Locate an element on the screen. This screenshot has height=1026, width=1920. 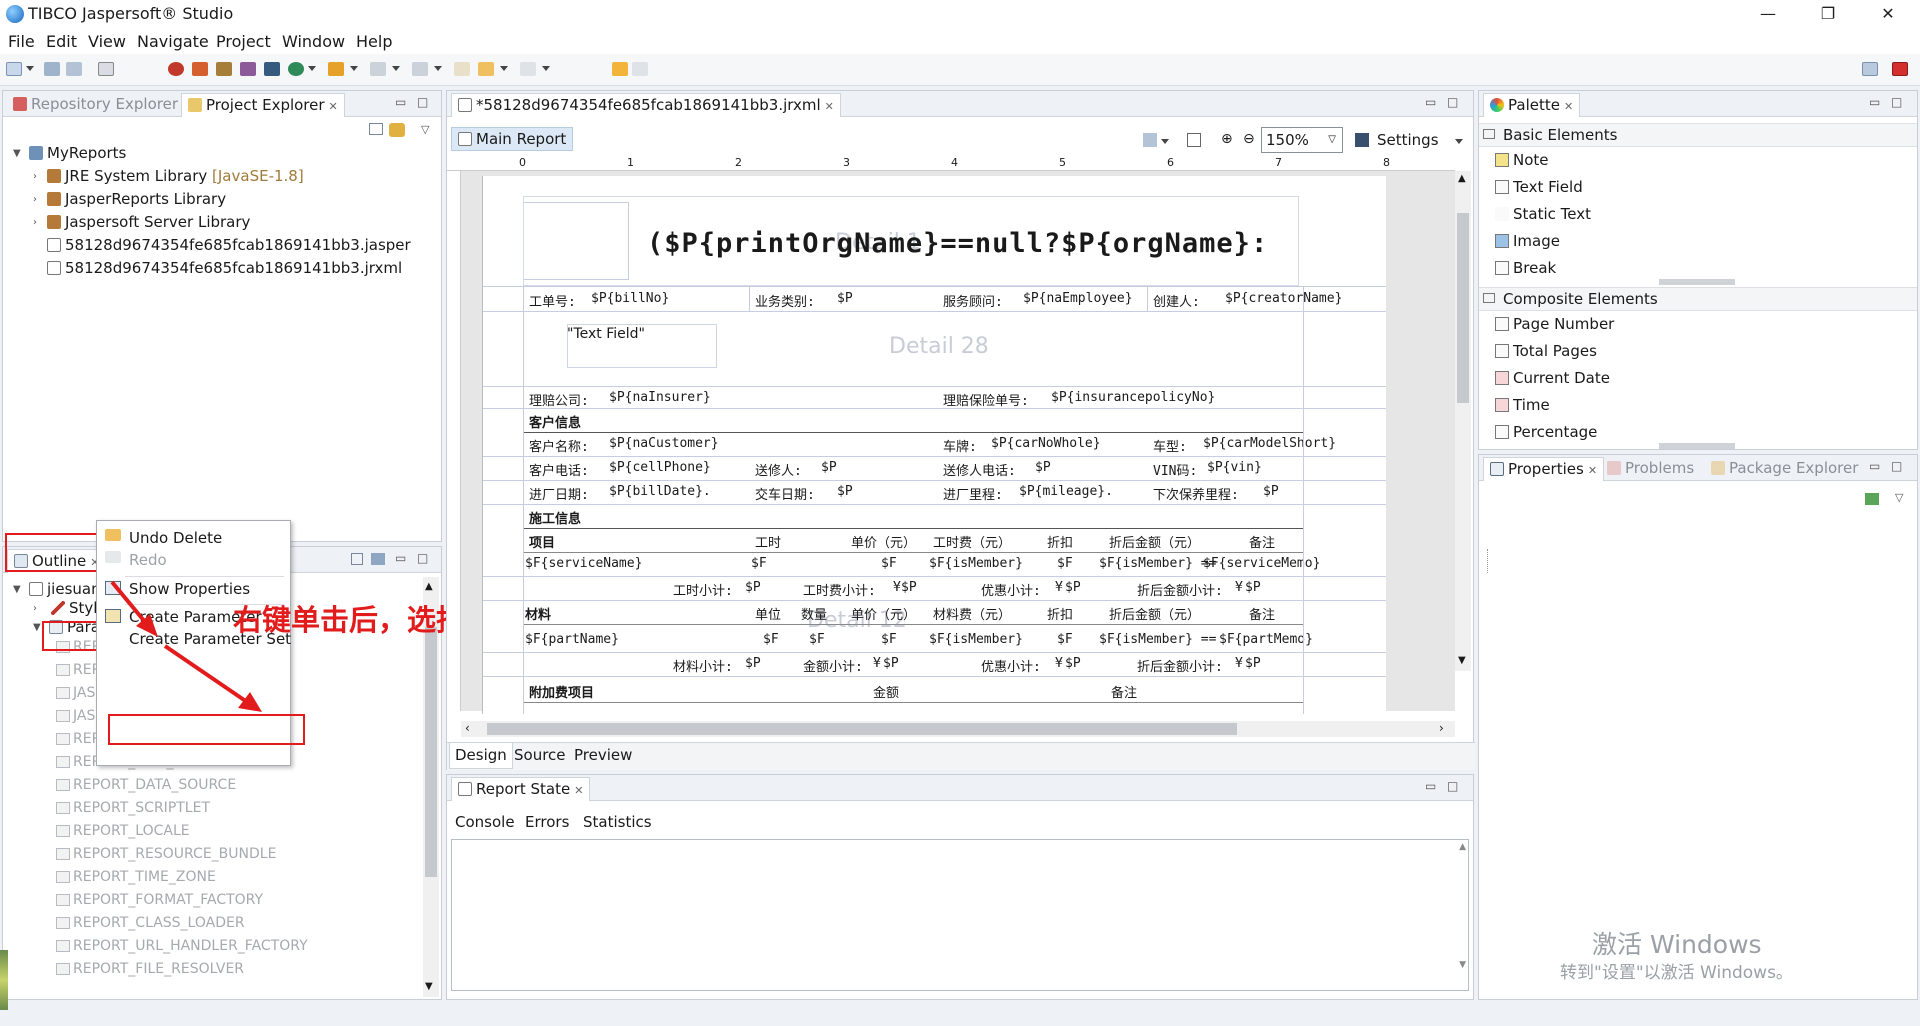
field-bill-date: $P{billDate}. is located at coordinates (660, 491).